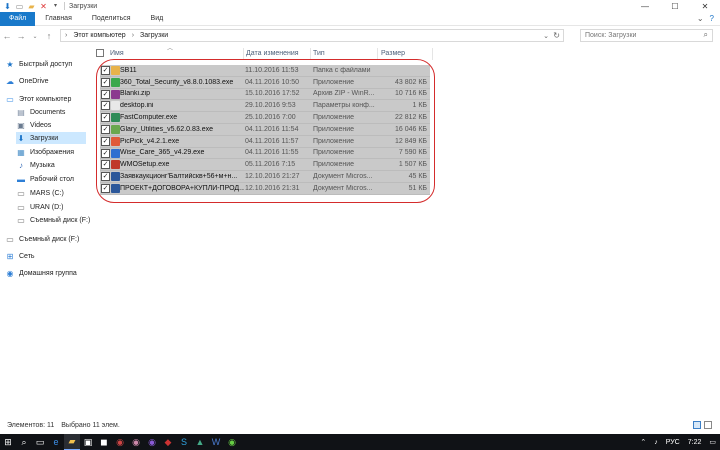 This screenshot has width=720, height=450. I want to click on video-icon: ▣, so click(21, 125).